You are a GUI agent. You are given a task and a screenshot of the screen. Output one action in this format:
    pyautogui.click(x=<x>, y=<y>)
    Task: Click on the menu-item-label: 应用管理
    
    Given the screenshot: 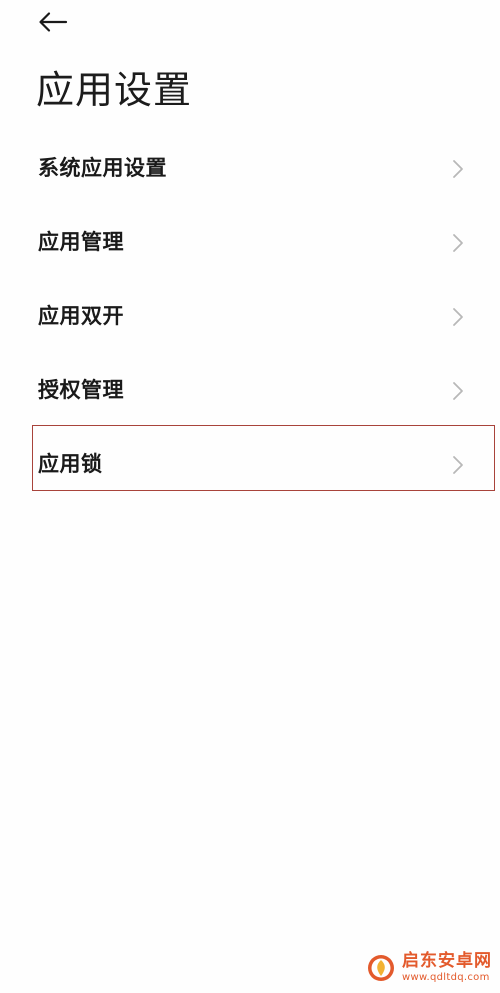 What is the action you would take?
    pyautogui.click(x=81, y=242)
    